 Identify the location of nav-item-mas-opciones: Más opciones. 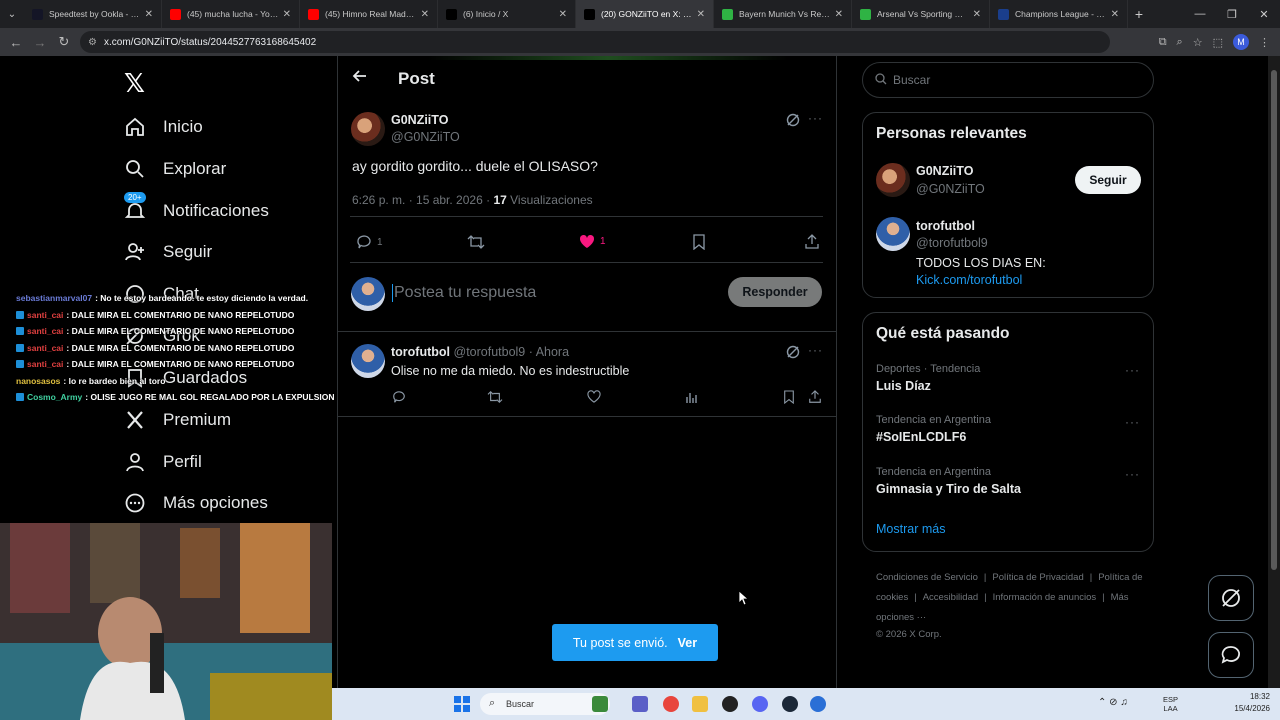
(196, 503).